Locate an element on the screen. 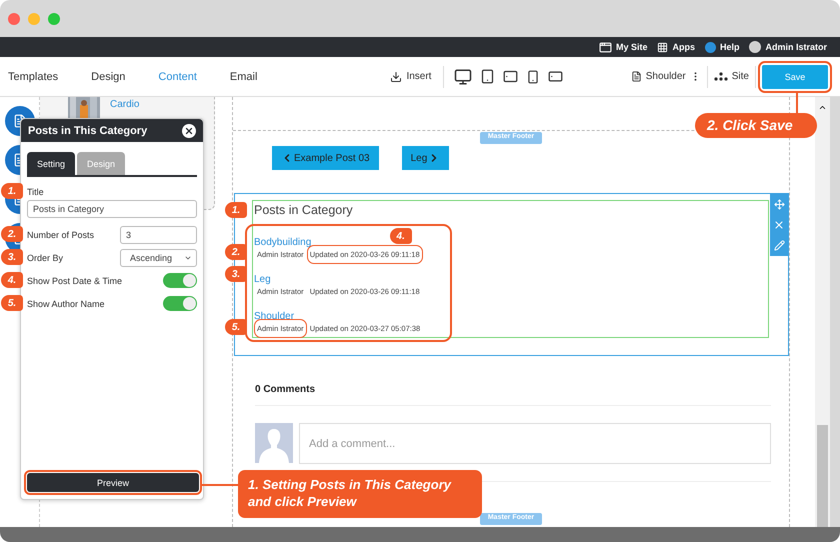 Image resolution: width=840 pixels, height=542 pixels. widget-title: Posts in Category is located at coordinates (303, 210).